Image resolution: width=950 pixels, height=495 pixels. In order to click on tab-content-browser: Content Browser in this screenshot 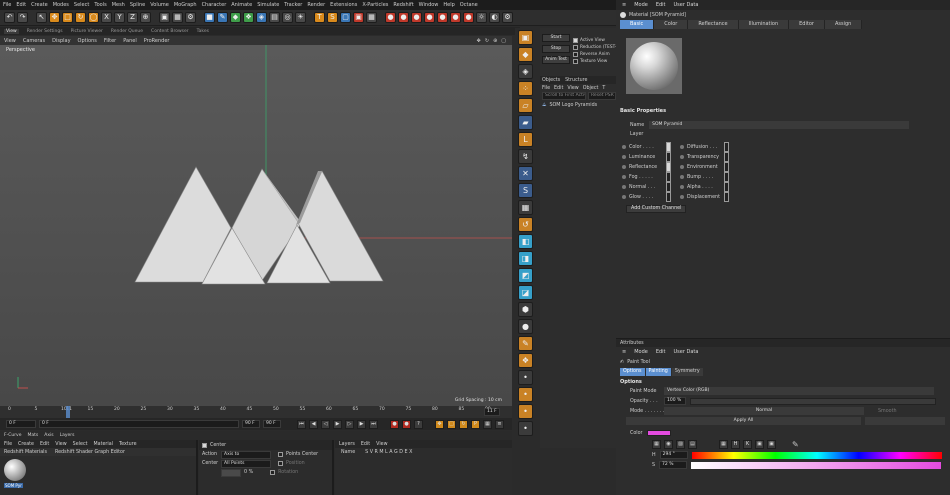, I will do `click(170, 31)`.